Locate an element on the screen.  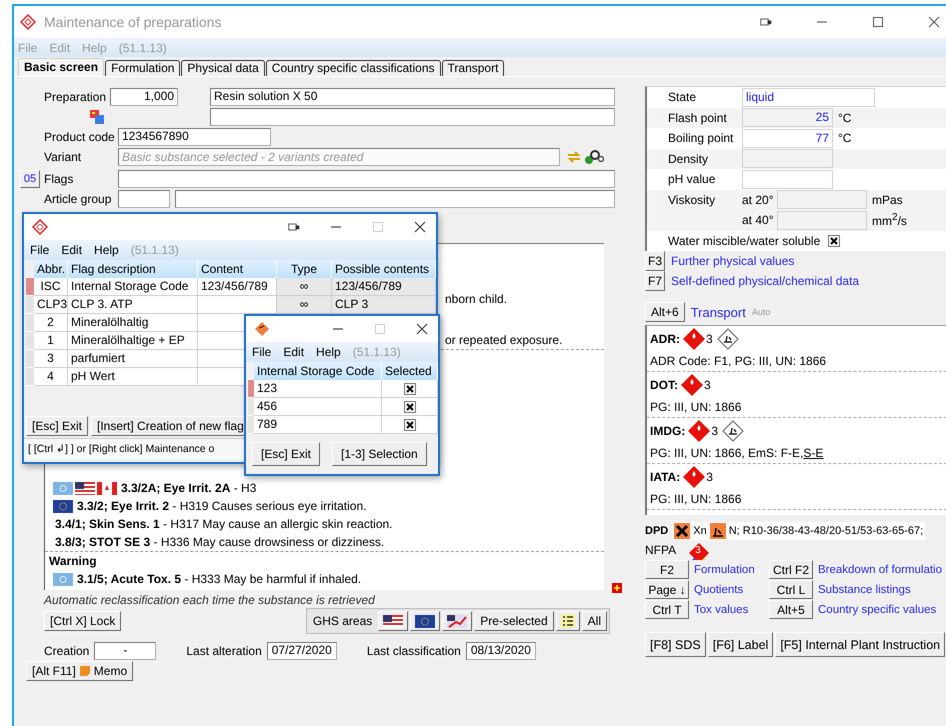
variant-field: Basic substance selected - 2 variants created is located at coordinates (339, 157).